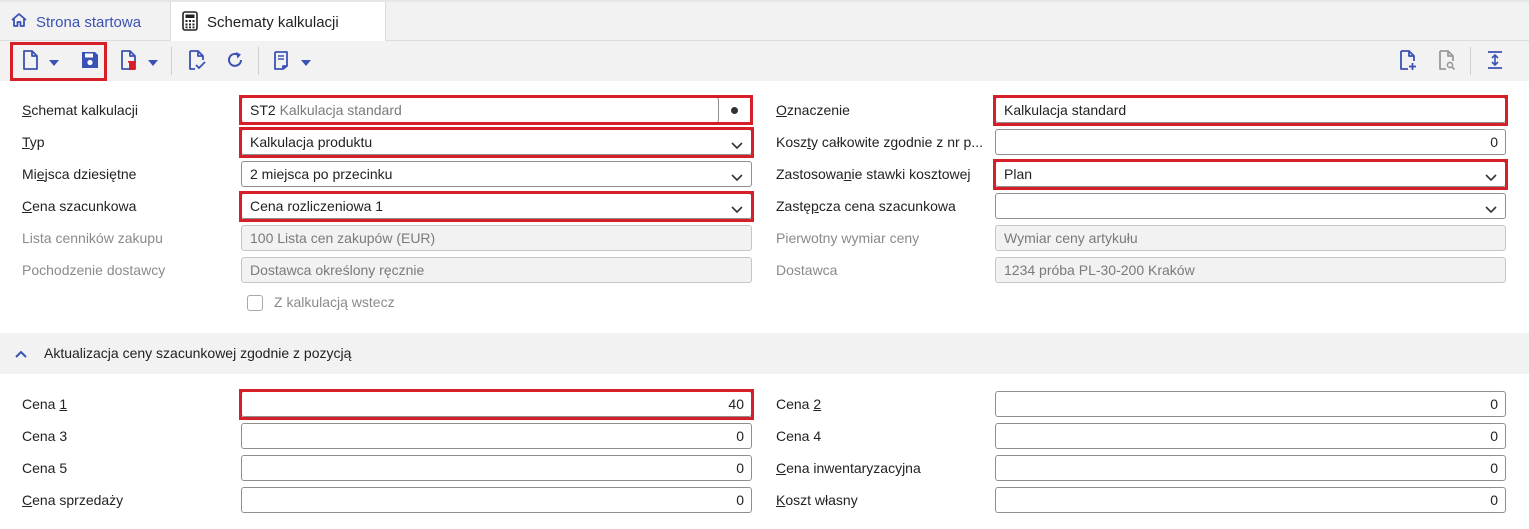 The image size is (1529, 529). I want to click on label-zastosowanie-stawki: Zastosowanie stawki kosztowej, so click(873, 174).